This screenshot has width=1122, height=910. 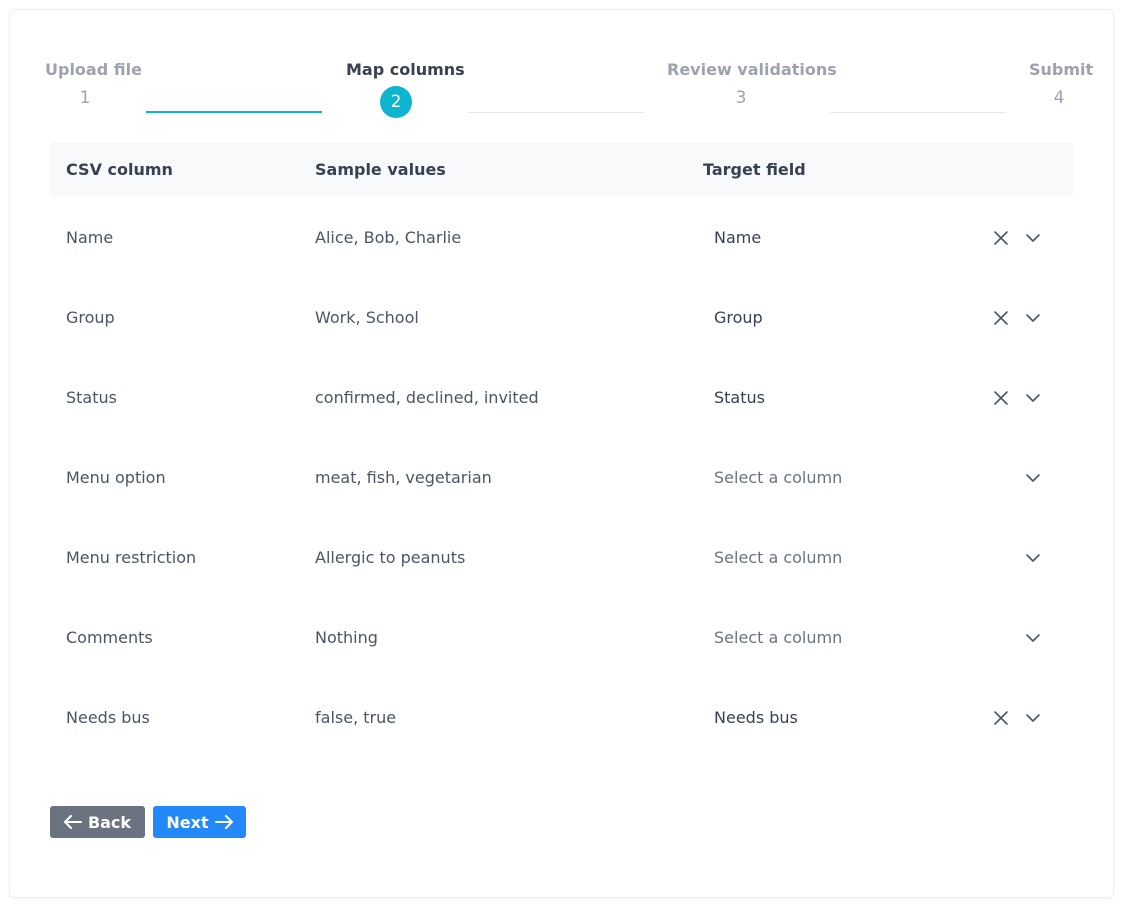 What do you see at coordinates (752, 84) in the screenshot?
I see `step-review-validations: Review validations 3` at bounding box center [752, 84].